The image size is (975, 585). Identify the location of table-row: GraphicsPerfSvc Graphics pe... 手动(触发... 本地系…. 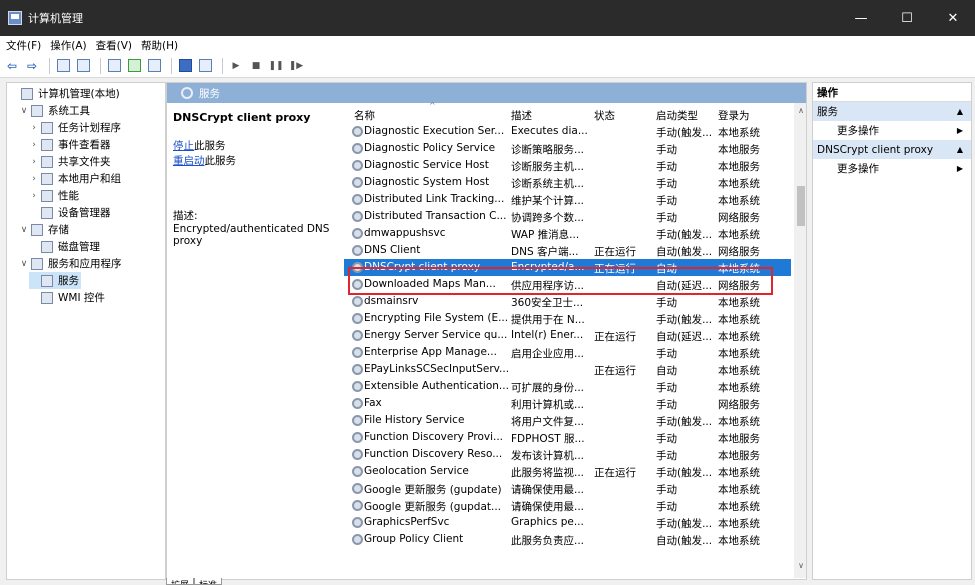
(567, 522).